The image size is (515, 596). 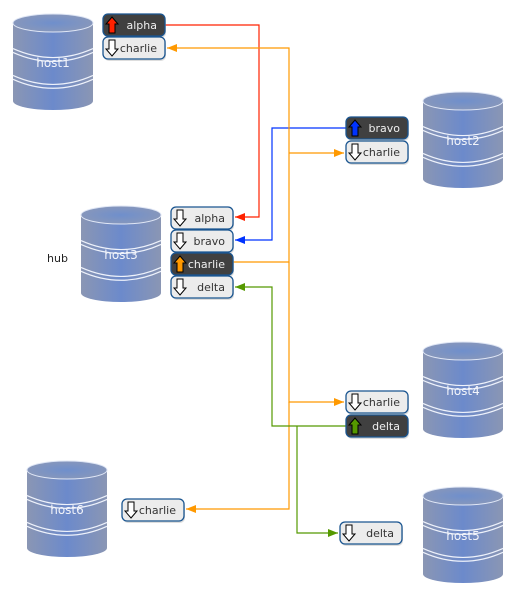 I want to click on port-host3-delta: delta, so click(x=202, y=287).